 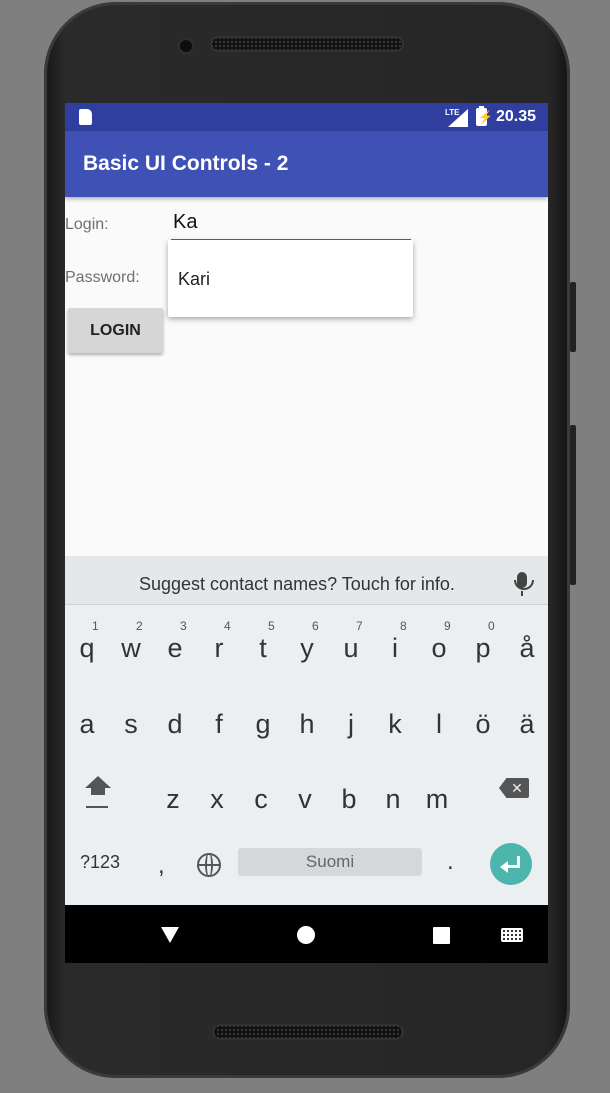 What do you see at coordinates (393, 799) in the screenshot?
I see `key-char: n` at bounding box center [393, 799].